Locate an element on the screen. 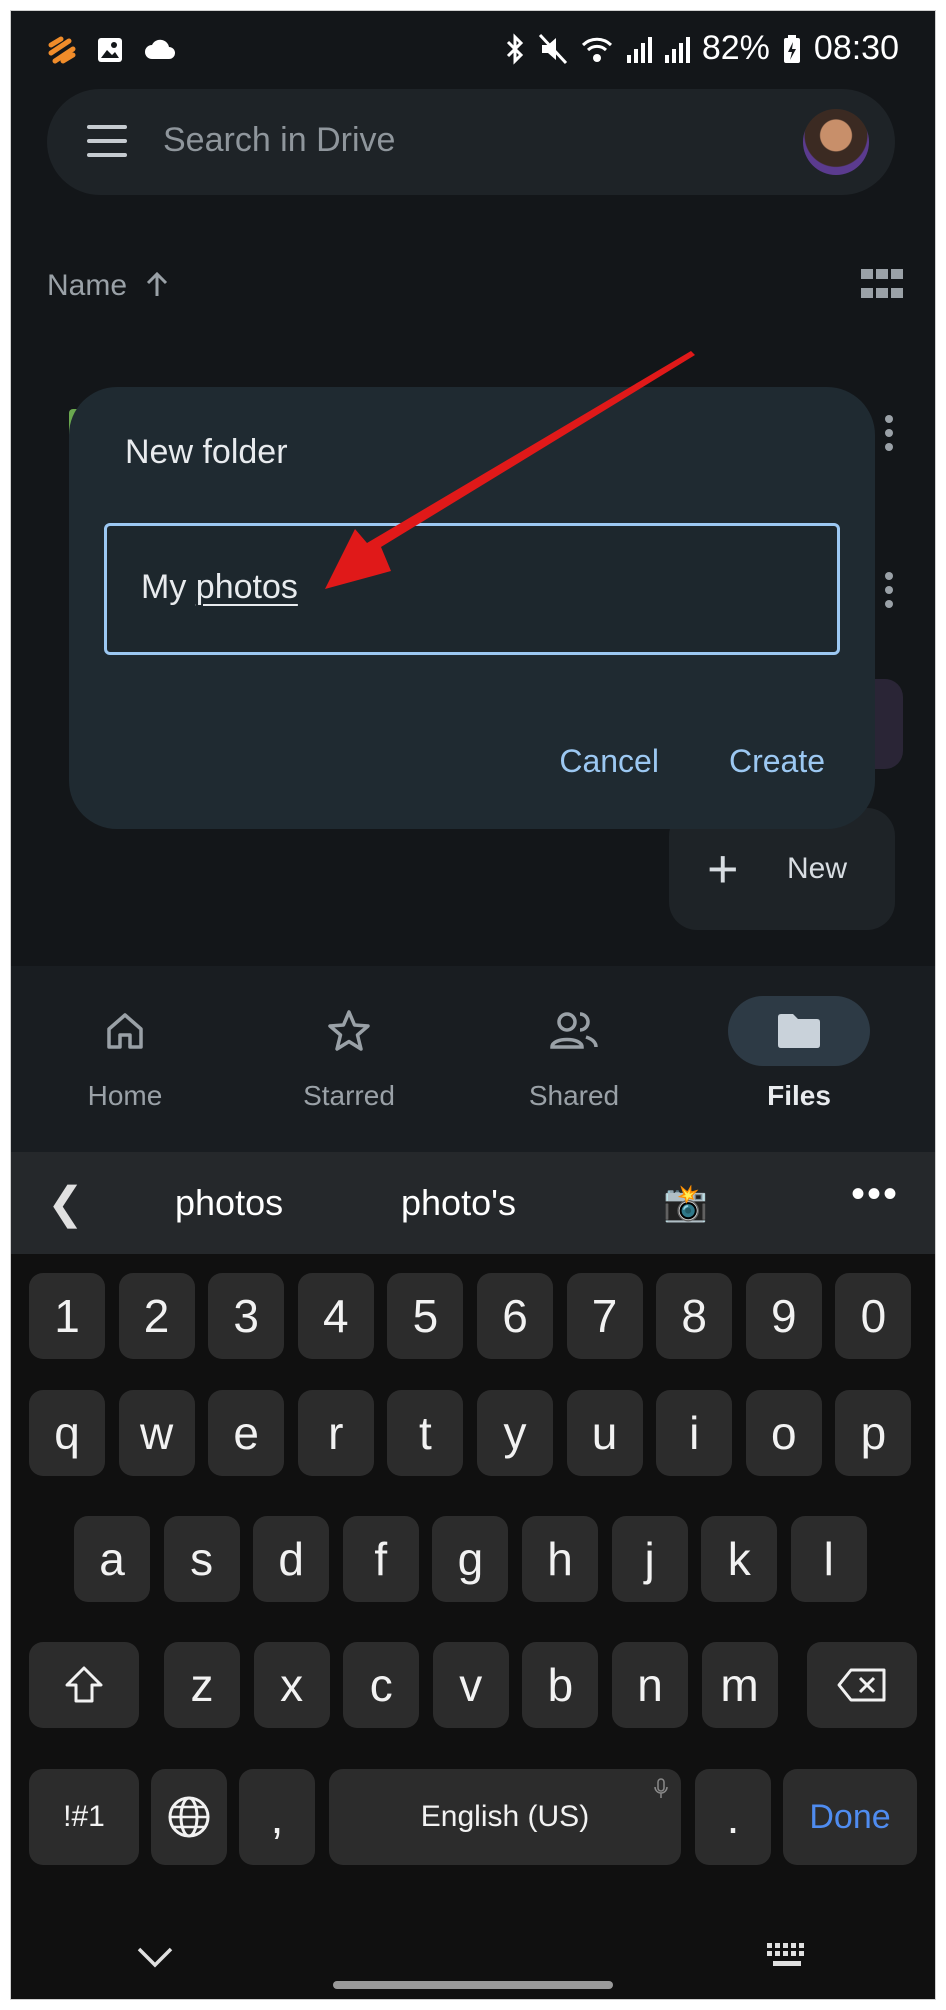 The image size is (946, 2010). key-o: o is located at coordinates (783, 1433).